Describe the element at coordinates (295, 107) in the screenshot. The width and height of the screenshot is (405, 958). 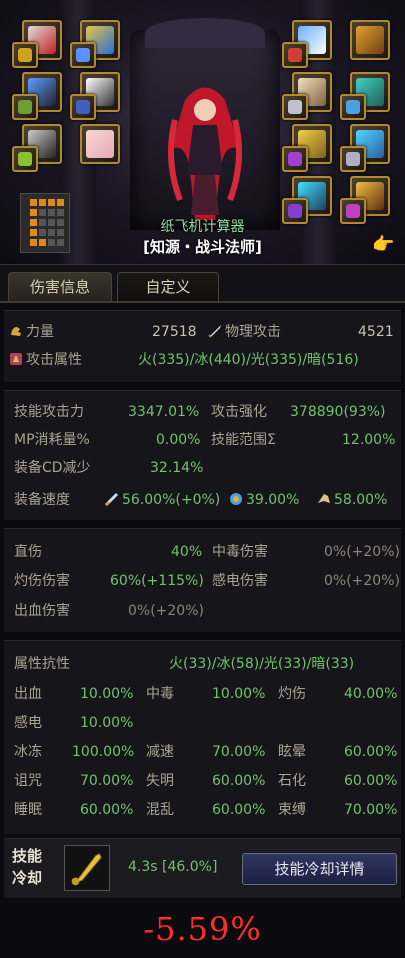
I see `avatar-slot` at that location.